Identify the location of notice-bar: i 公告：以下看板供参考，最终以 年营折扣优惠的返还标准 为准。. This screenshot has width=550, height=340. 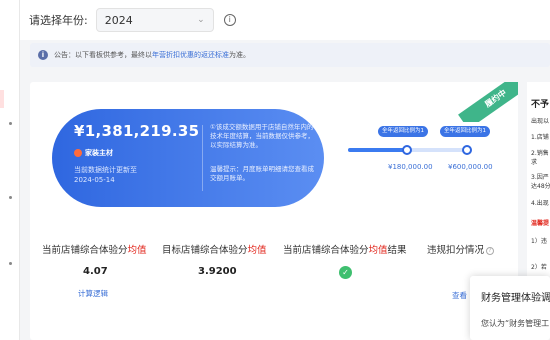
(290, 55).